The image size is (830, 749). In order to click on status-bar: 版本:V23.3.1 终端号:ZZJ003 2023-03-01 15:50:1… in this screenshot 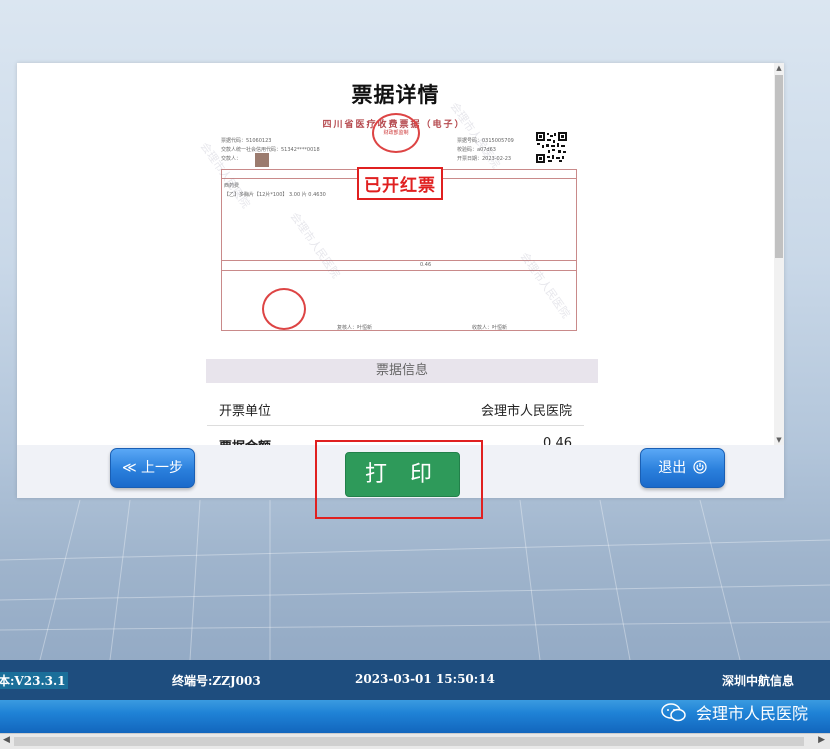, I will do `click(415, 680)`.